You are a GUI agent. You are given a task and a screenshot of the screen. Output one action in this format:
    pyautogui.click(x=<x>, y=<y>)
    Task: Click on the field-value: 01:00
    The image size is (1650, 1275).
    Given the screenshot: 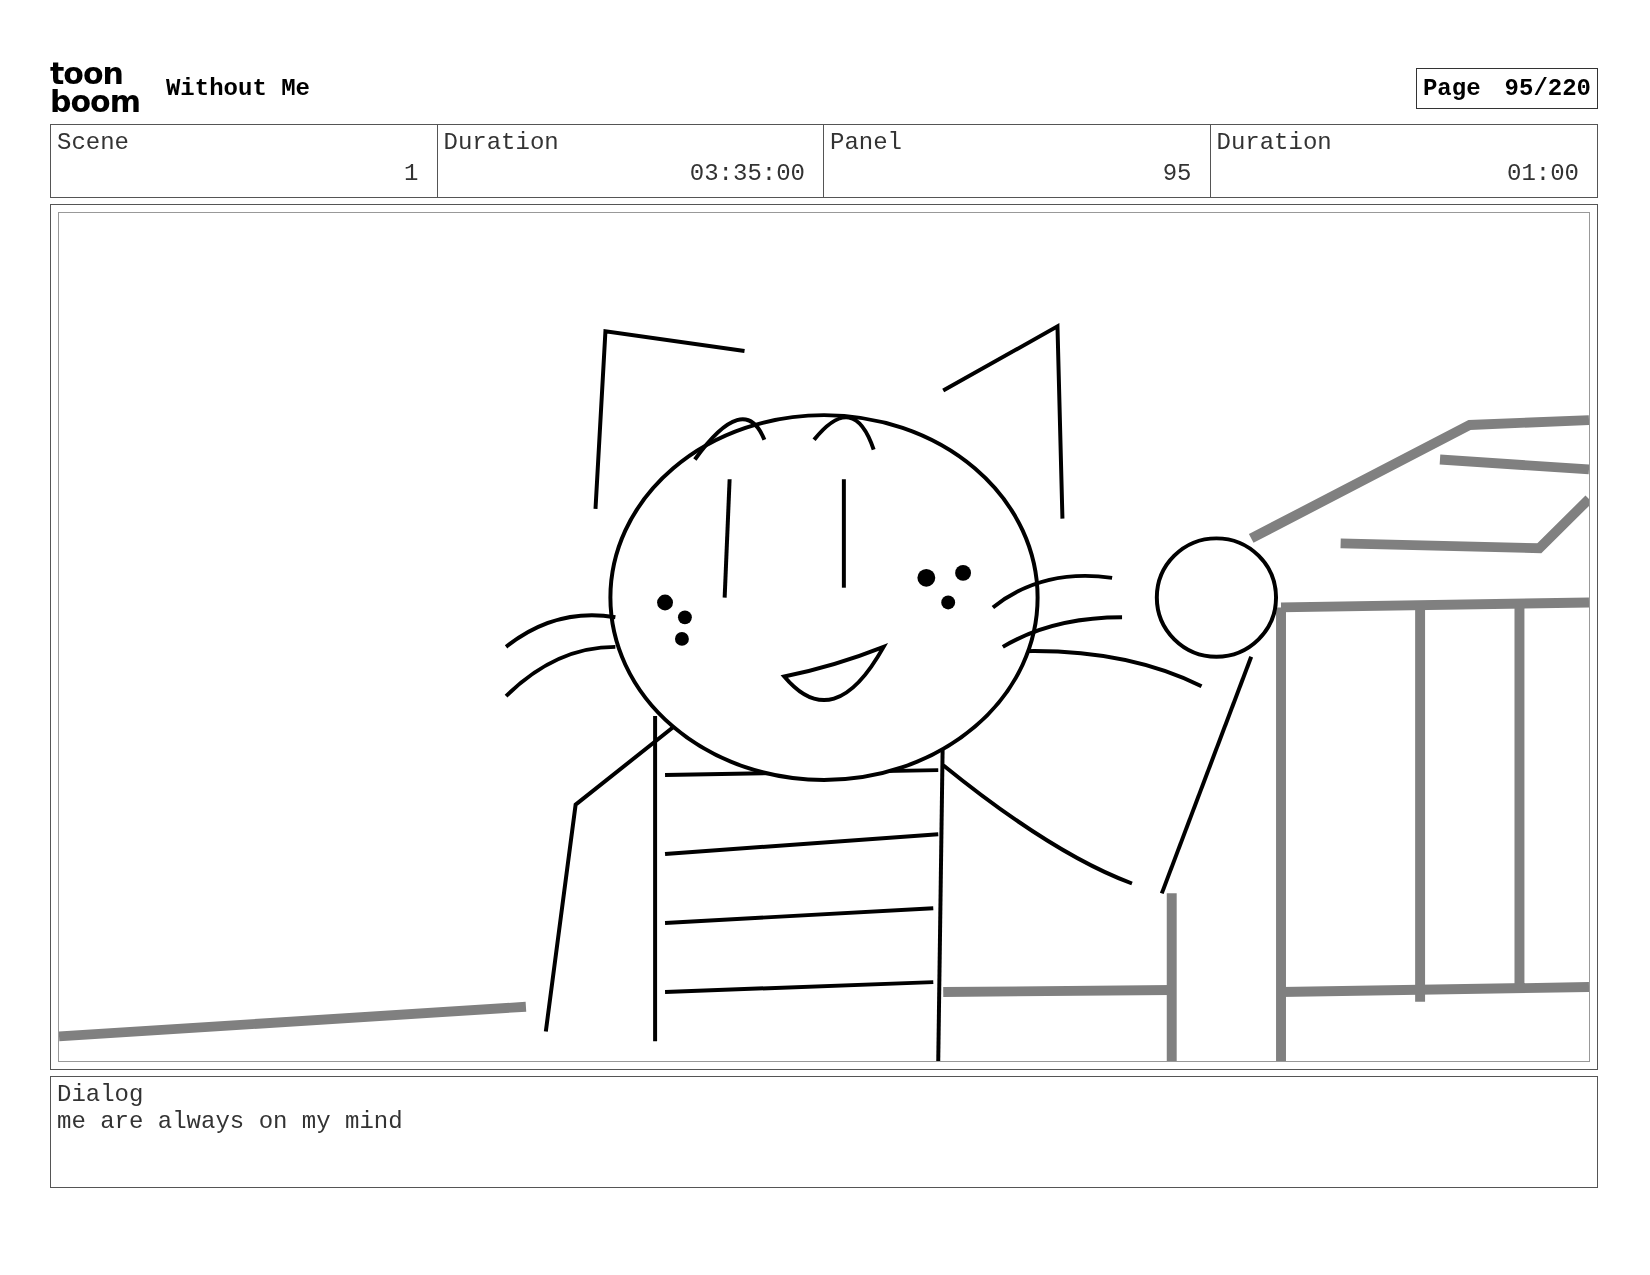 What is the action you would take?
    pyautogui.click(x=1543, y=173)
    